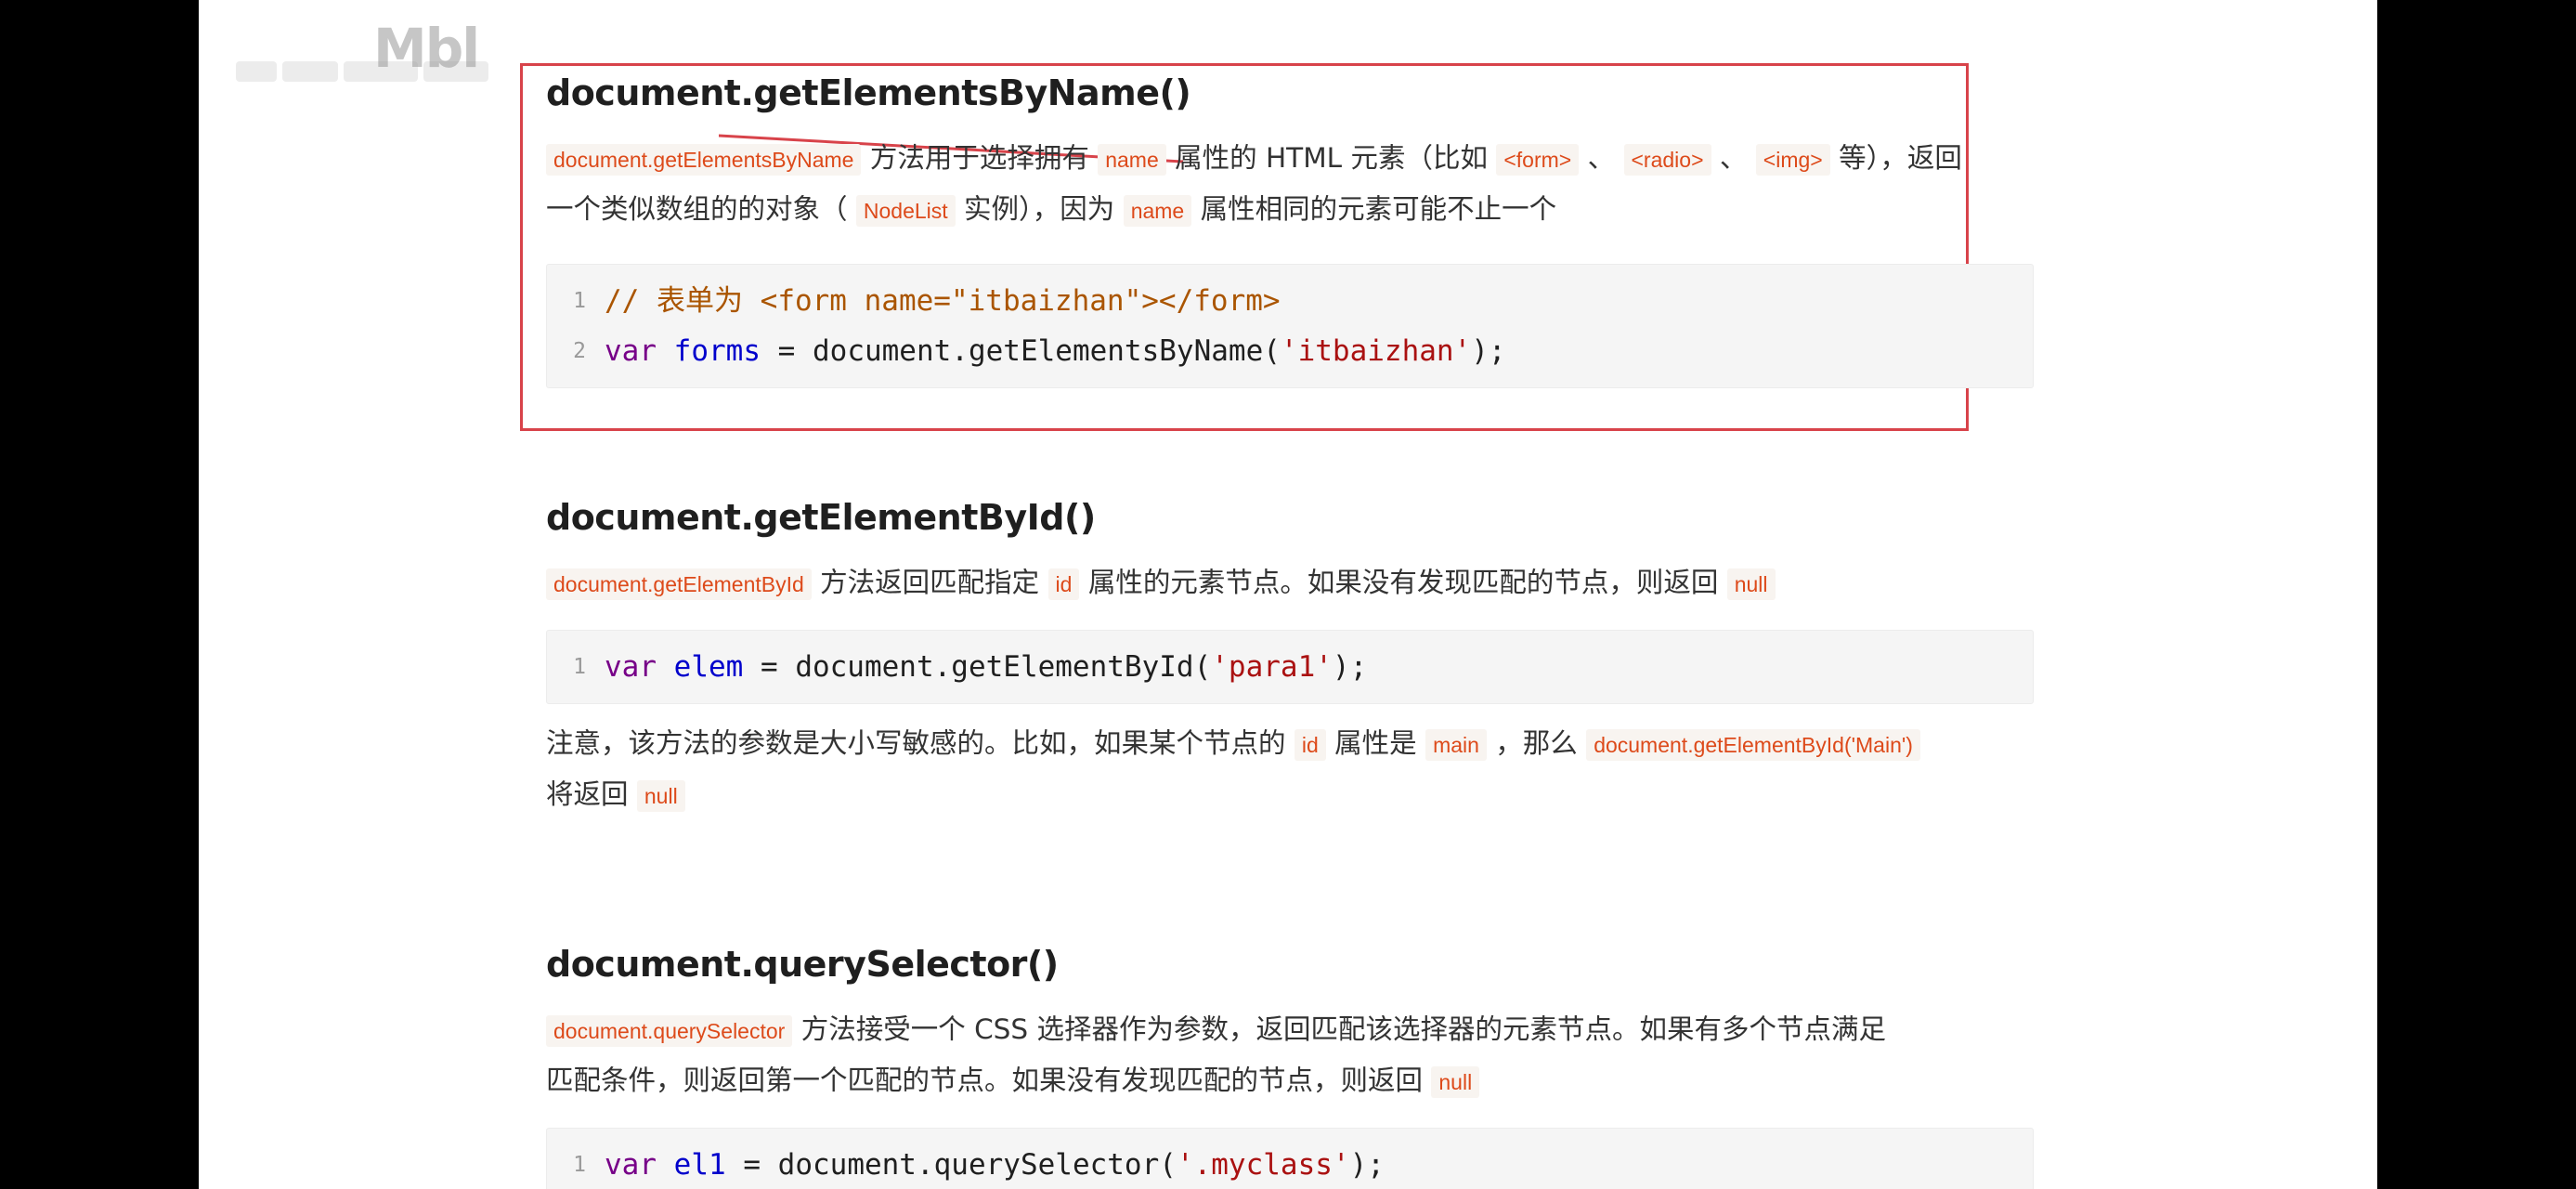 This screenshot has height=1189, width=2576. Describe the element at coordinates (1753, 745) in the screenshot. I see `inline-code: document.getElementById('Main')` at that location.